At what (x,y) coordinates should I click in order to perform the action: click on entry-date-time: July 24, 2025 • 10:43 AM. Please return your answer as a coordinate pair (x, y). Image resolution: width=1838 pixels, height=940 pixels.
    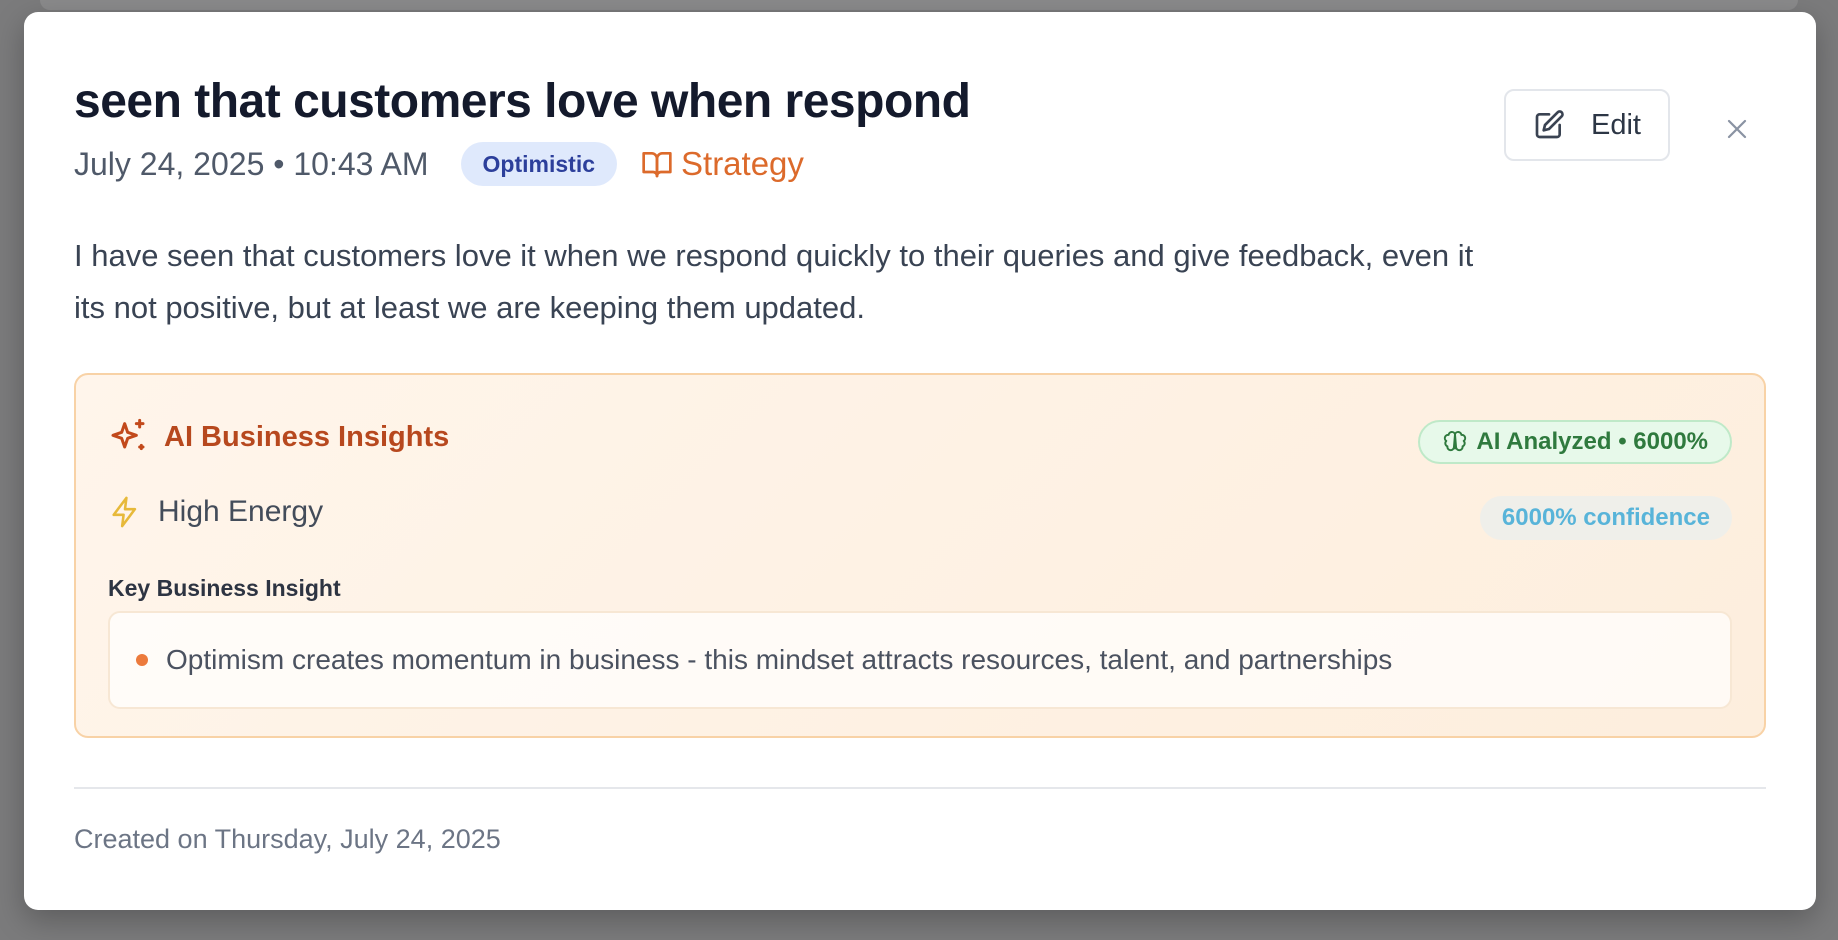
    Looking at the image, I should click on (251, 163).